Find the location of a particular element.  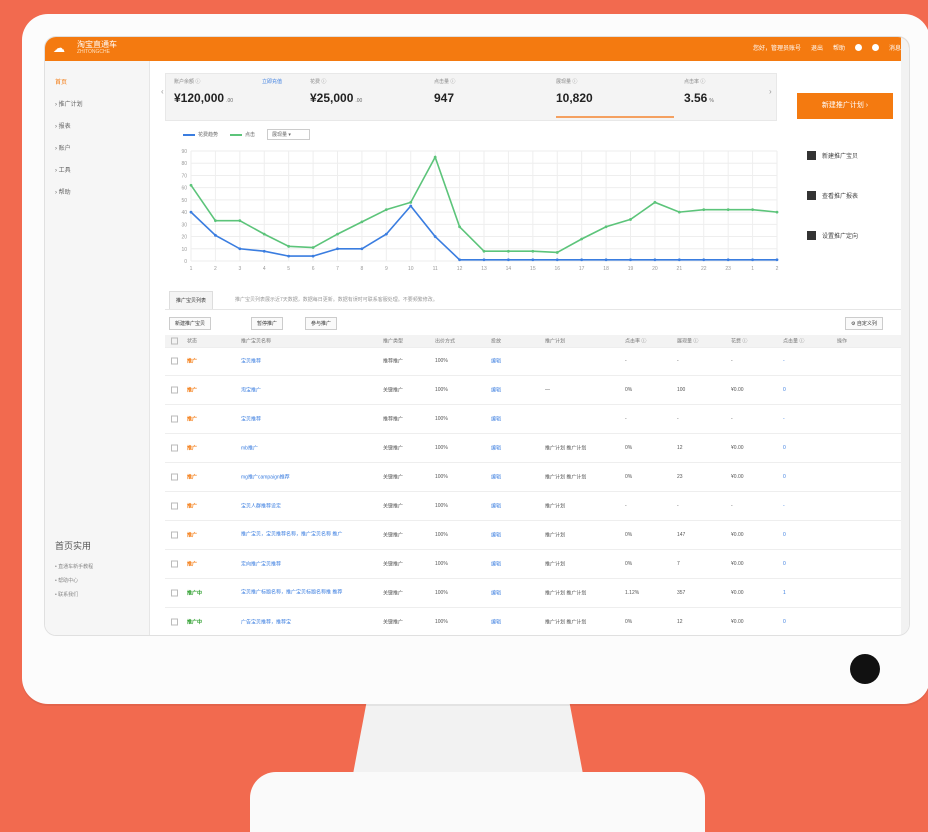

sidebar-link-help: • 帮助中心 is located at coordinates (66, 580).